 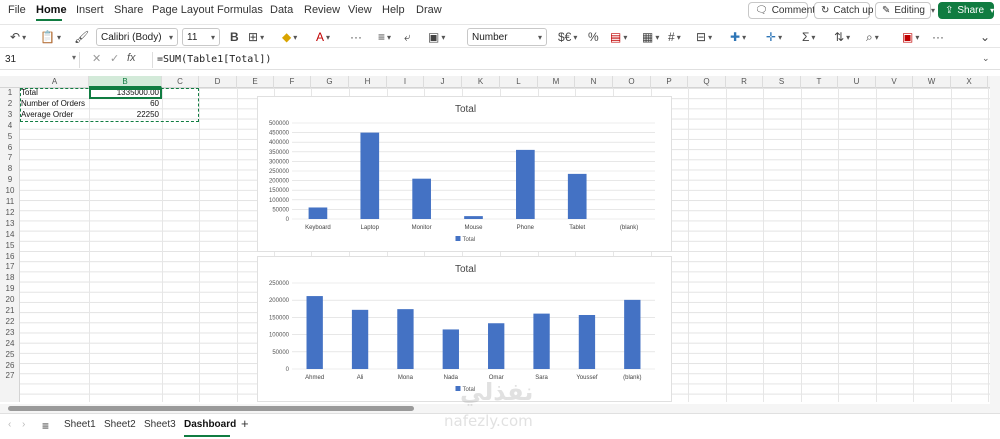 I want to click on row-header-7: 7, so click(x=10, y=158).